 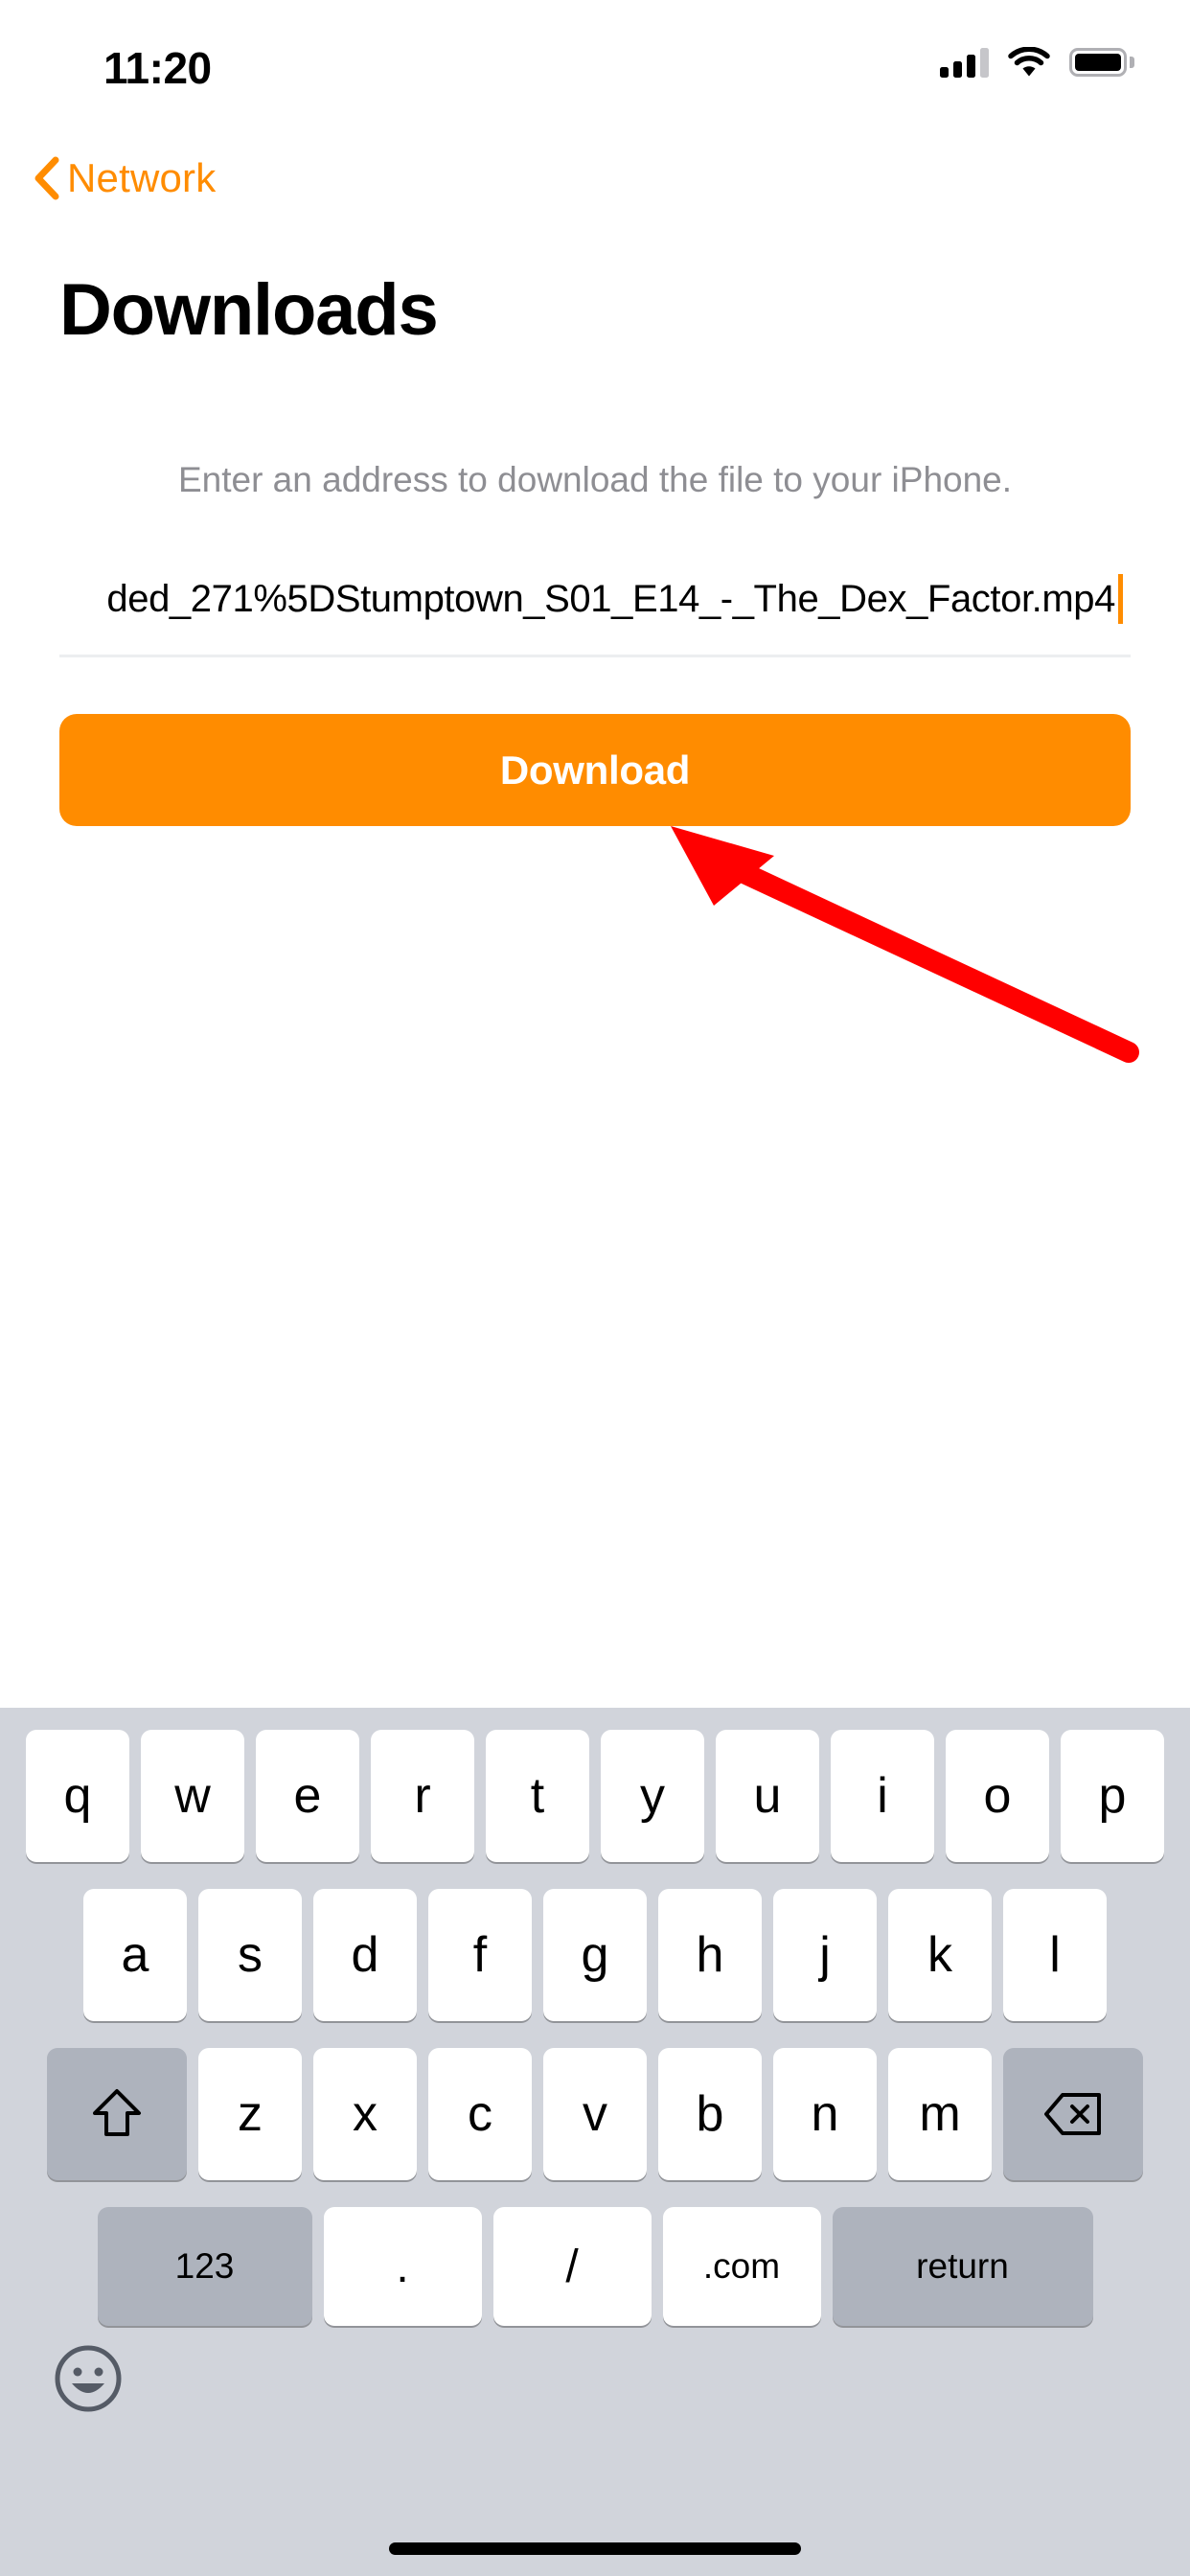 I want to click on key-period: ., so click(x=403, y=2266).